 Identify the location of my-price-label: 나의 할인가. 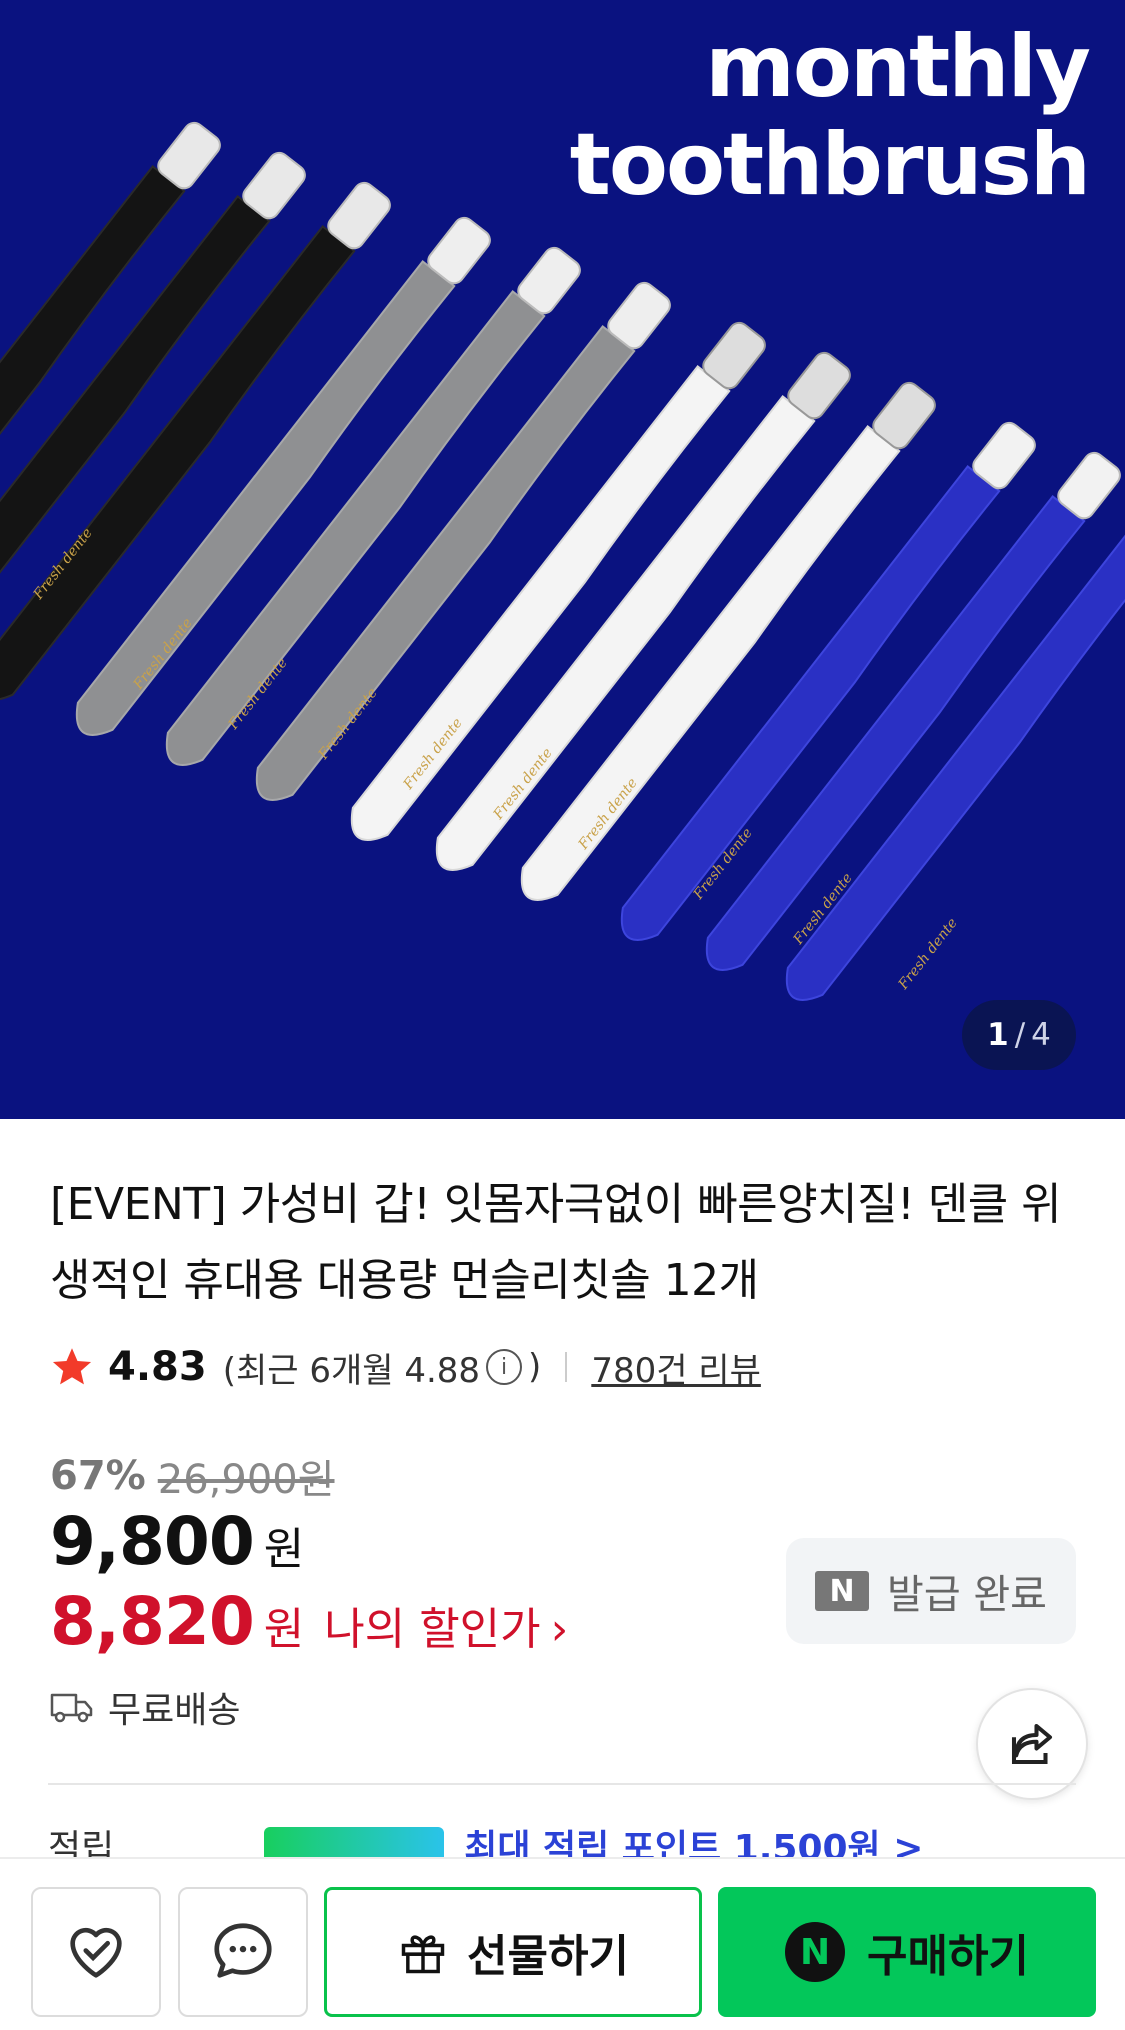
(432, 1629).